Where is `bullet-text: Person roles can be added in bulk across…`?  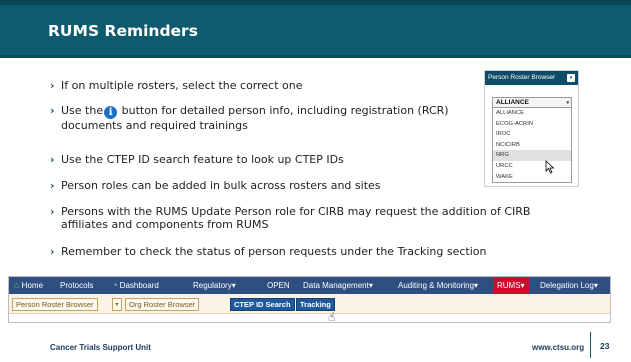
bullet-text: Person roles can be added in bulk across… is located at coordinates (221, 185).